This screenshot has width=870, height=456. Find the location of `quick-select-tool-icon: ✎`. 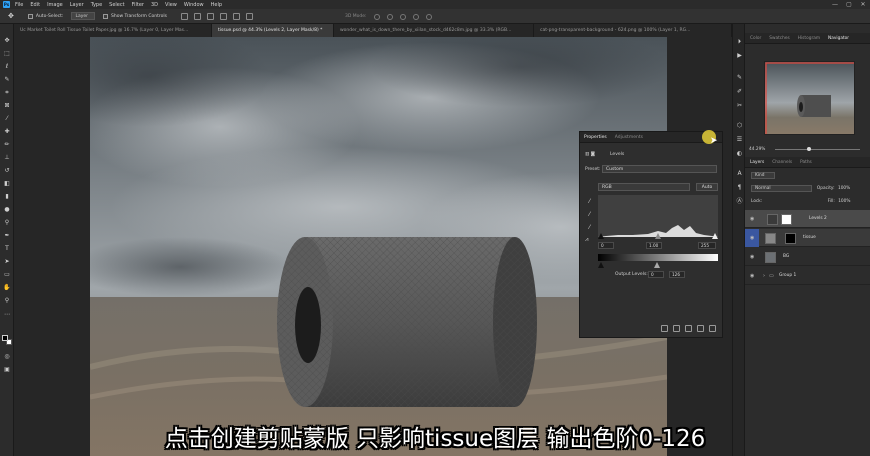

quick-select-tool-icon: ✎ is located at coordinates (7, 80).